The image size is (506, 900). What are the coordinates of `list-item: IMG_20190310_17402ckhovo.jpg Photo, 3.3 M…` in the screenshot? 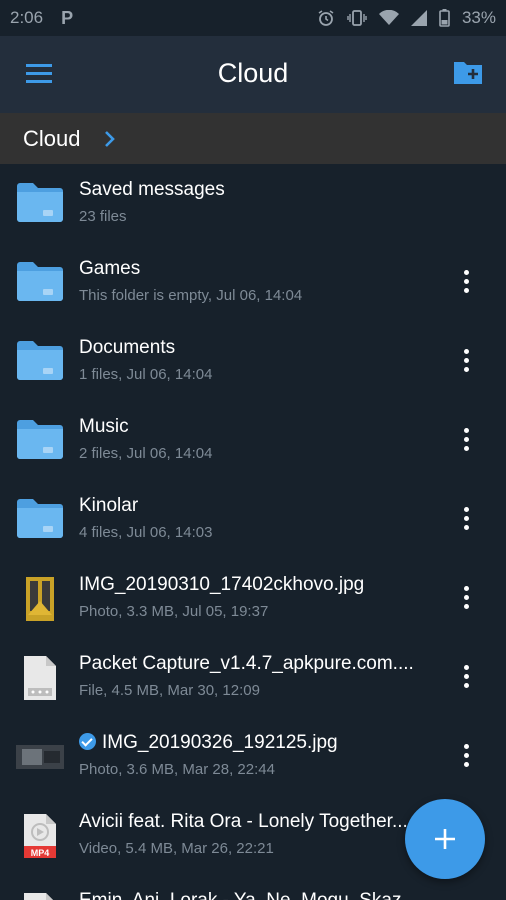 It's located at (253, 598).